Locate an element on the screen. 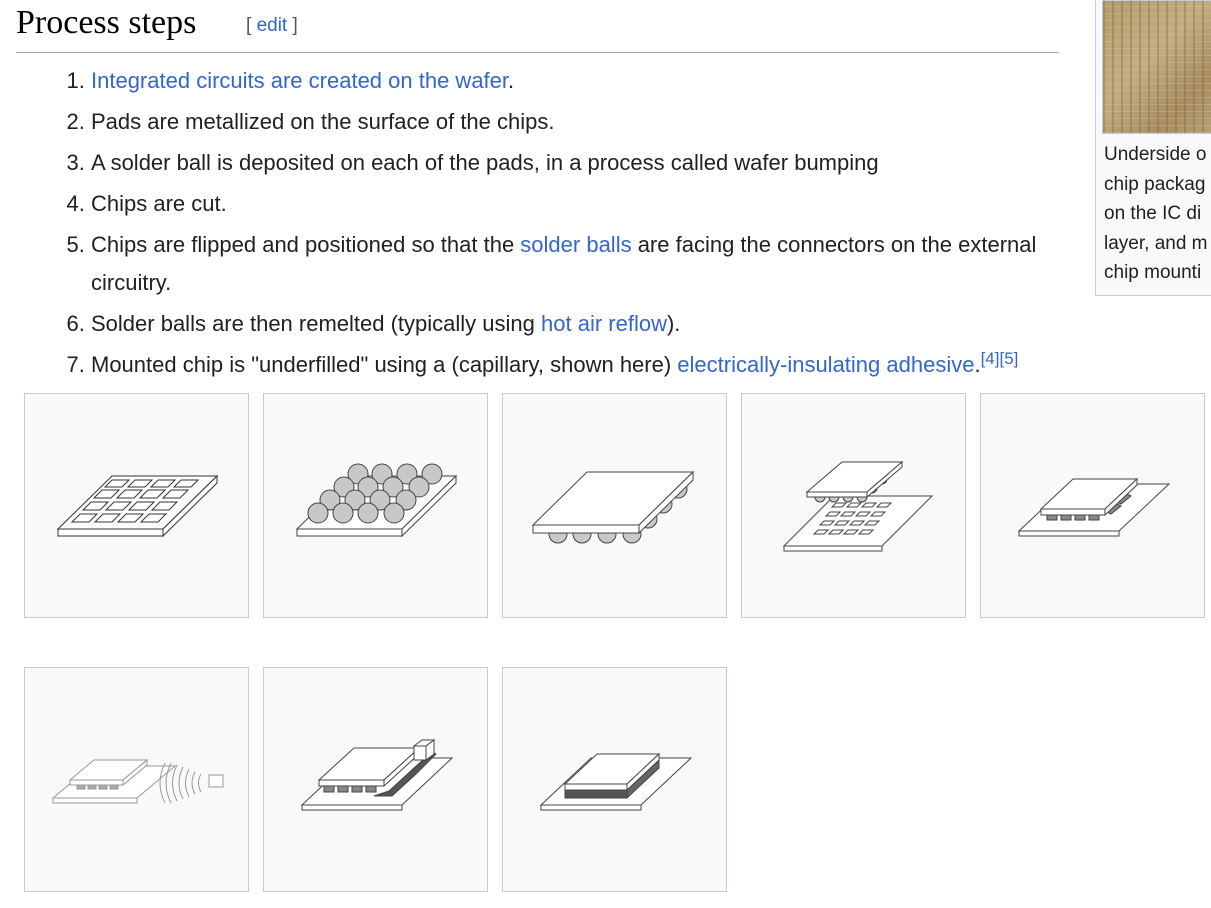 This screenshot has width=1211, height=908. edit-link: edit is located at coordinates (272, 25).